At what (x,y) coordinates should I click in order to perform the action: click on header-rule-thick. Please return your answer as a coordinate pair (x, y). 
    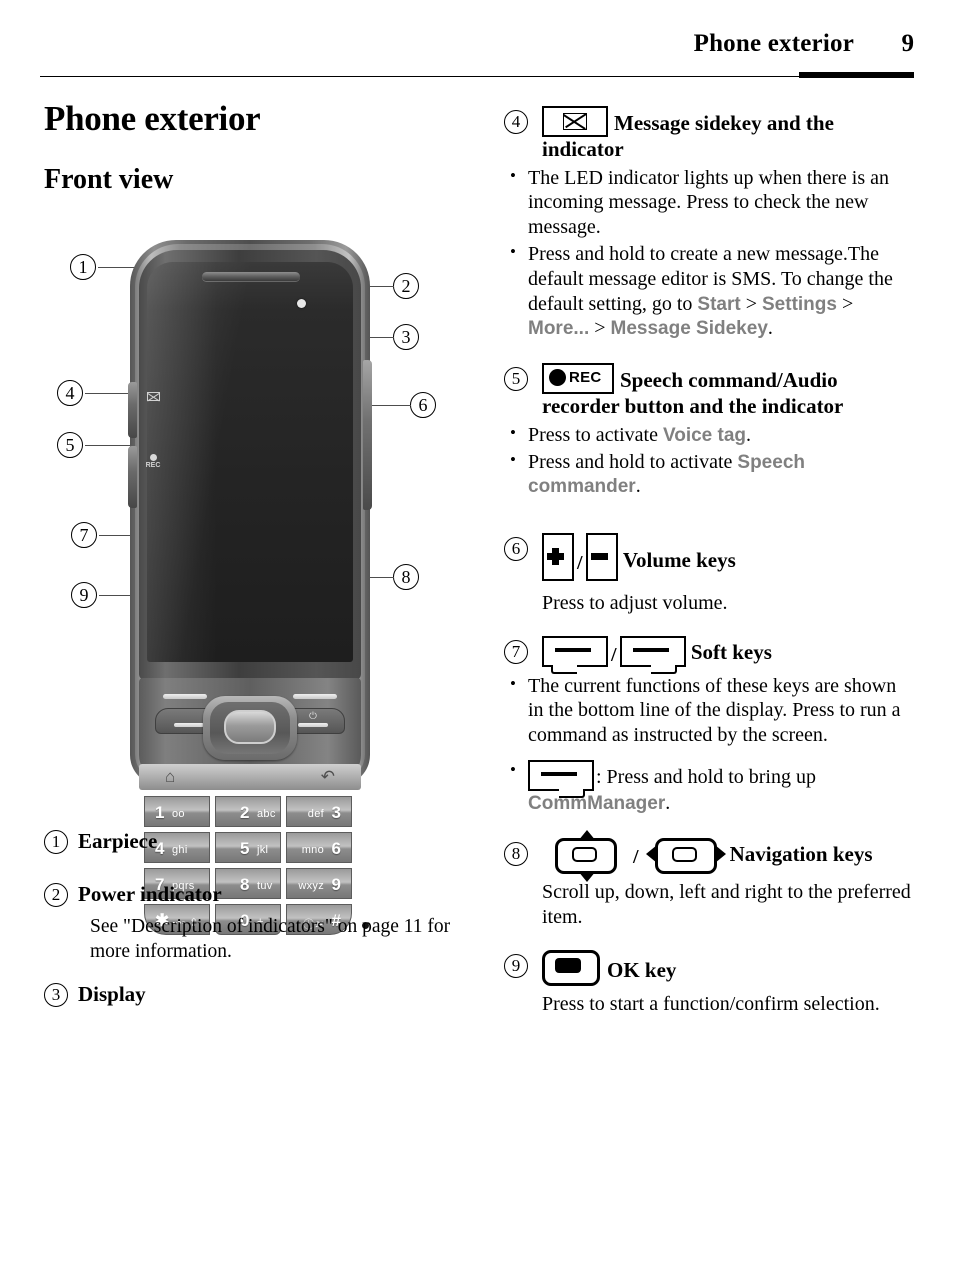
    Looking at the image, I should click on (856, 75).